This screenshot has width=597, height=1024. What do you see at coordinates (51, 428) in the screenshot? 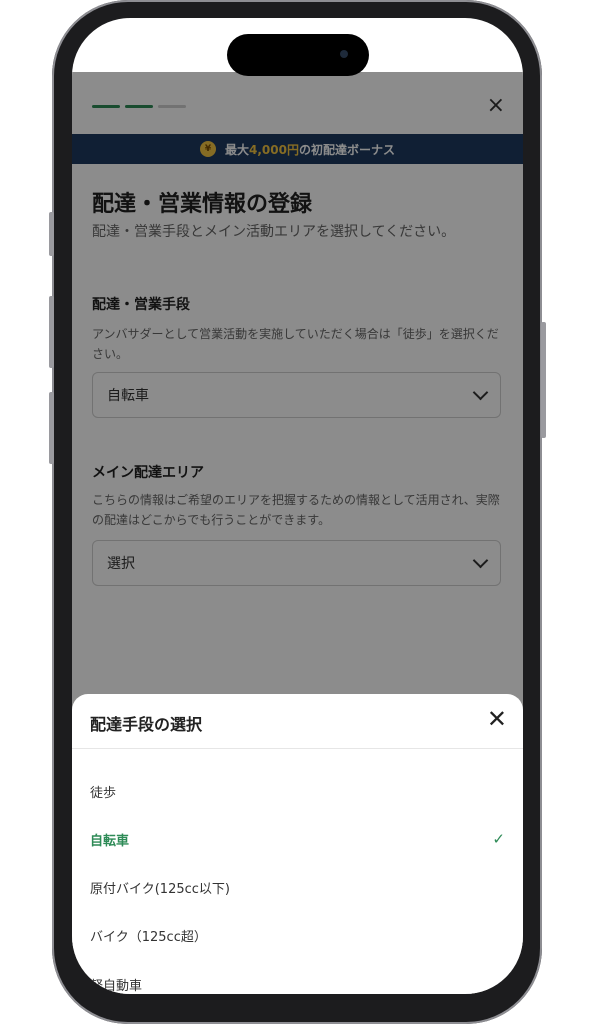
I see `volume-down-button` at bounding box center [51, 428].